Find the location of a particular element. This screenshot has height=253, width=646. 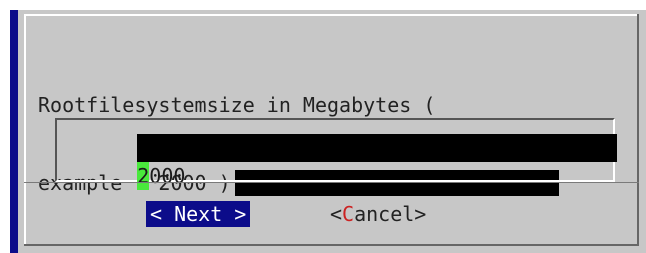

left-border-bar is located at coordinates (14, 131).